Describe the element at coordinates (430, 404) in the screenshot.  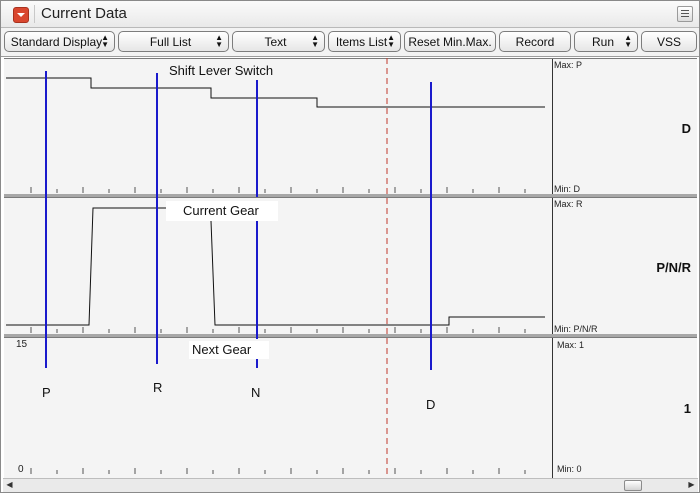
I see `position-label-d: D` at that location.